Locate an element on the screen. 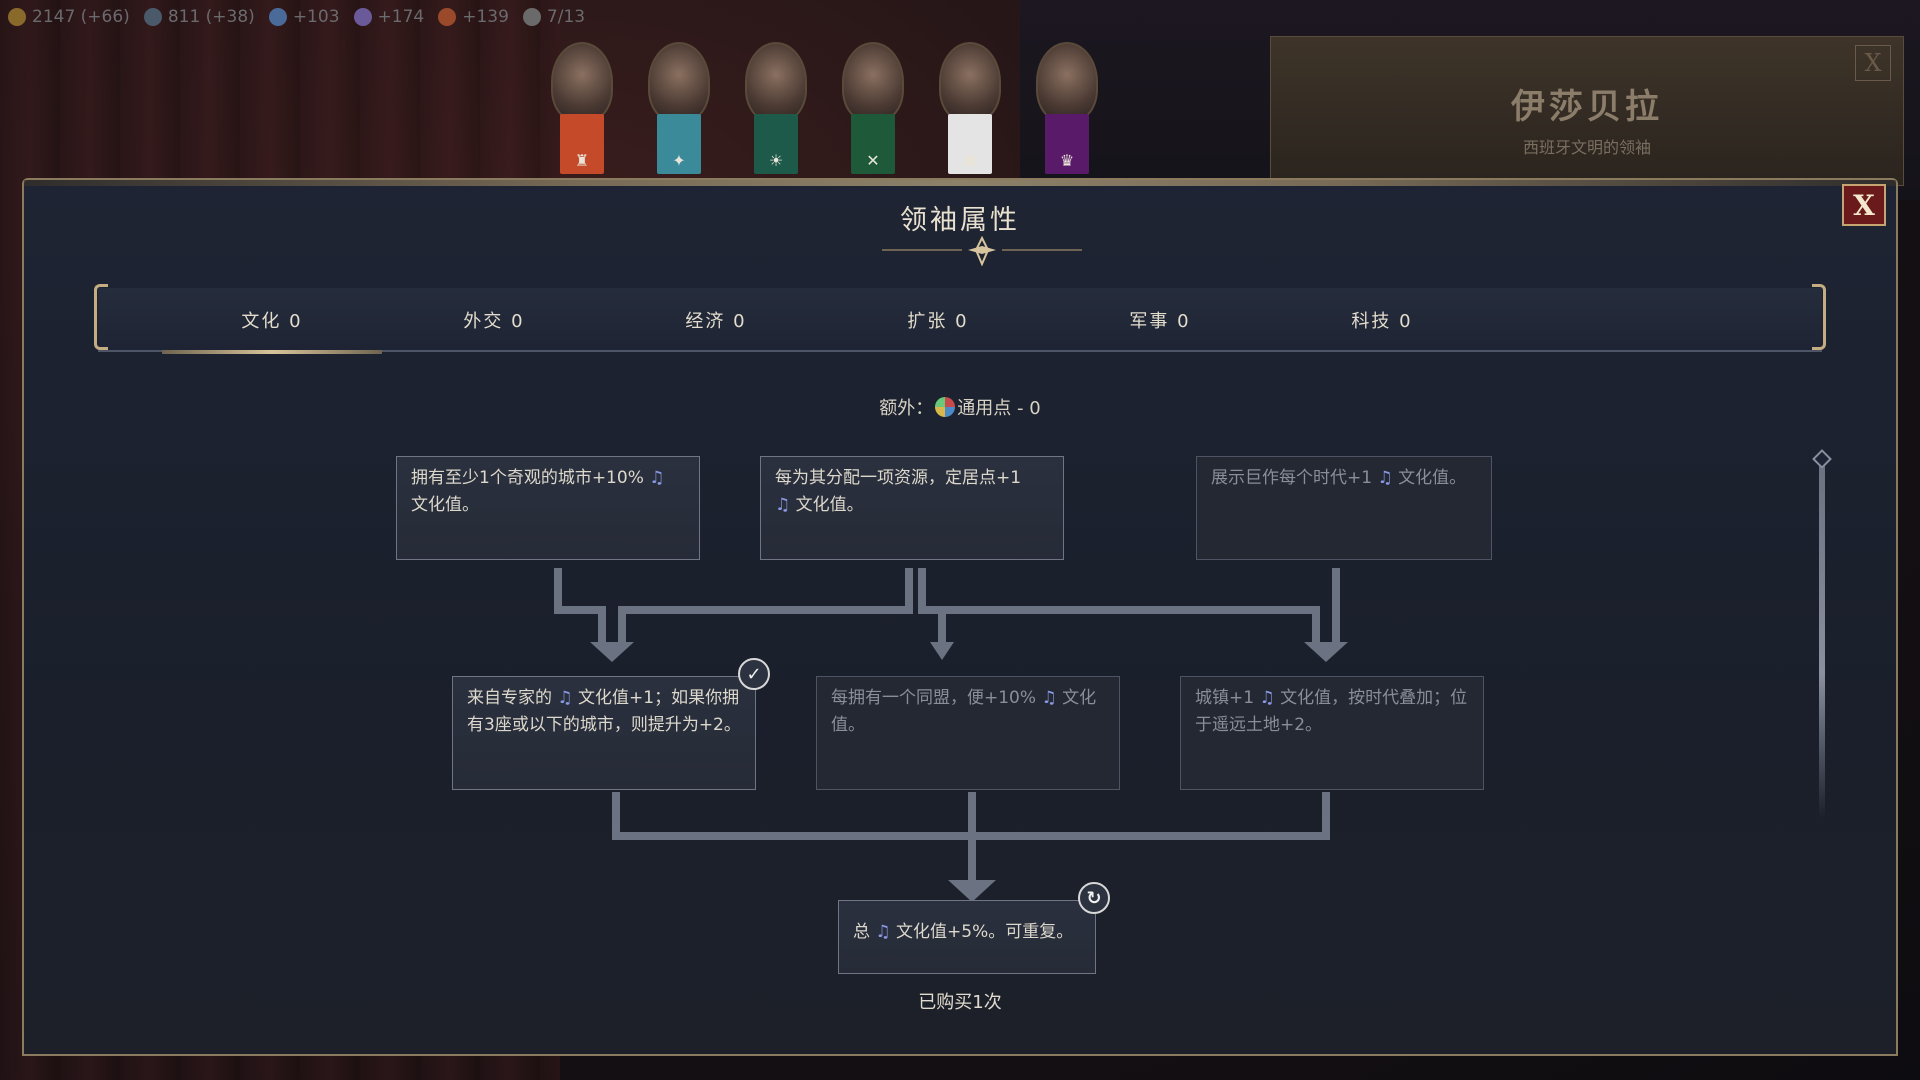 The width and height of the screenshot is (1920, 1080). resource-item: 2147 (+66) is located at coordinates (69, 17).